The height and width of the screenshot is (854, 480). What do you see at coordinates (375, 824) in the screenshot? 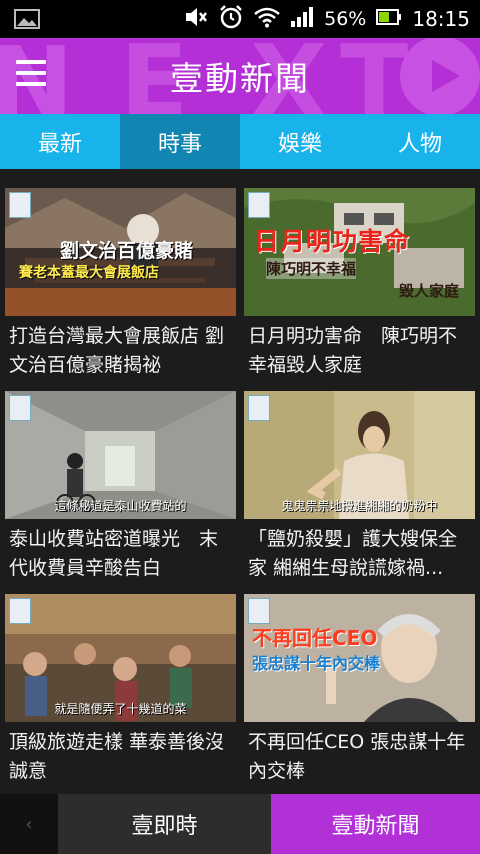
I see `nav-motion-news: 壹動新聞` at bounding box center [375, 824].